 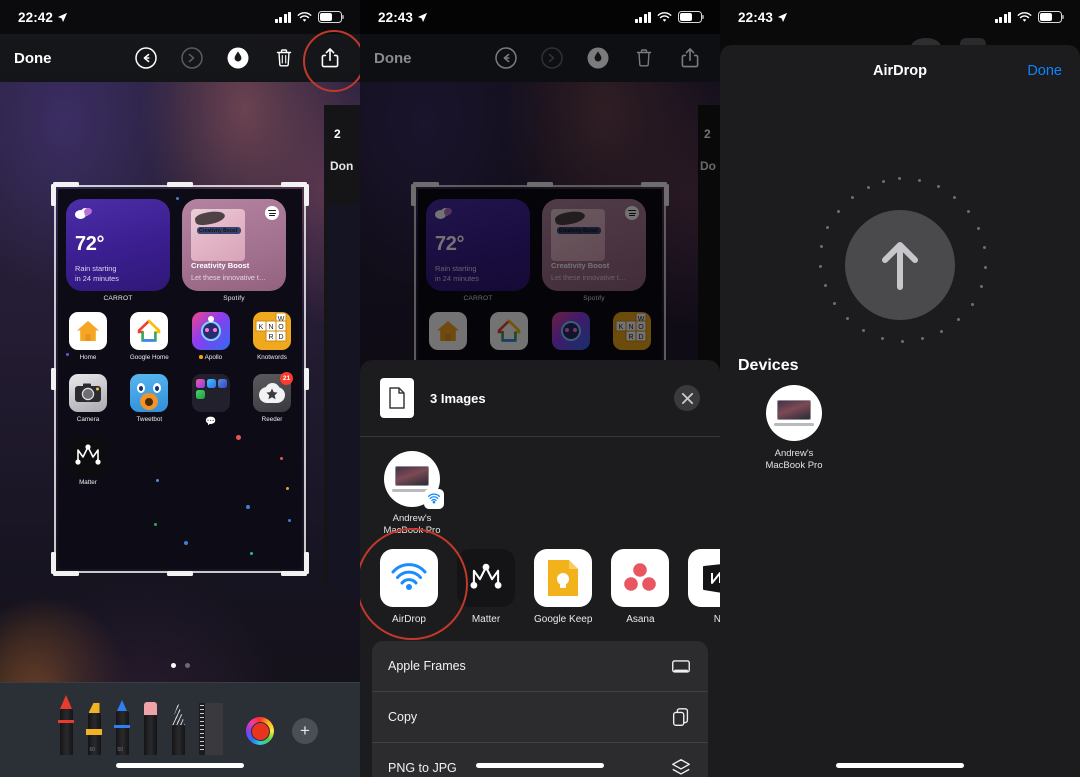 I want to click on app-tweetbot: Tweetbot, so click(x=149, y=400).